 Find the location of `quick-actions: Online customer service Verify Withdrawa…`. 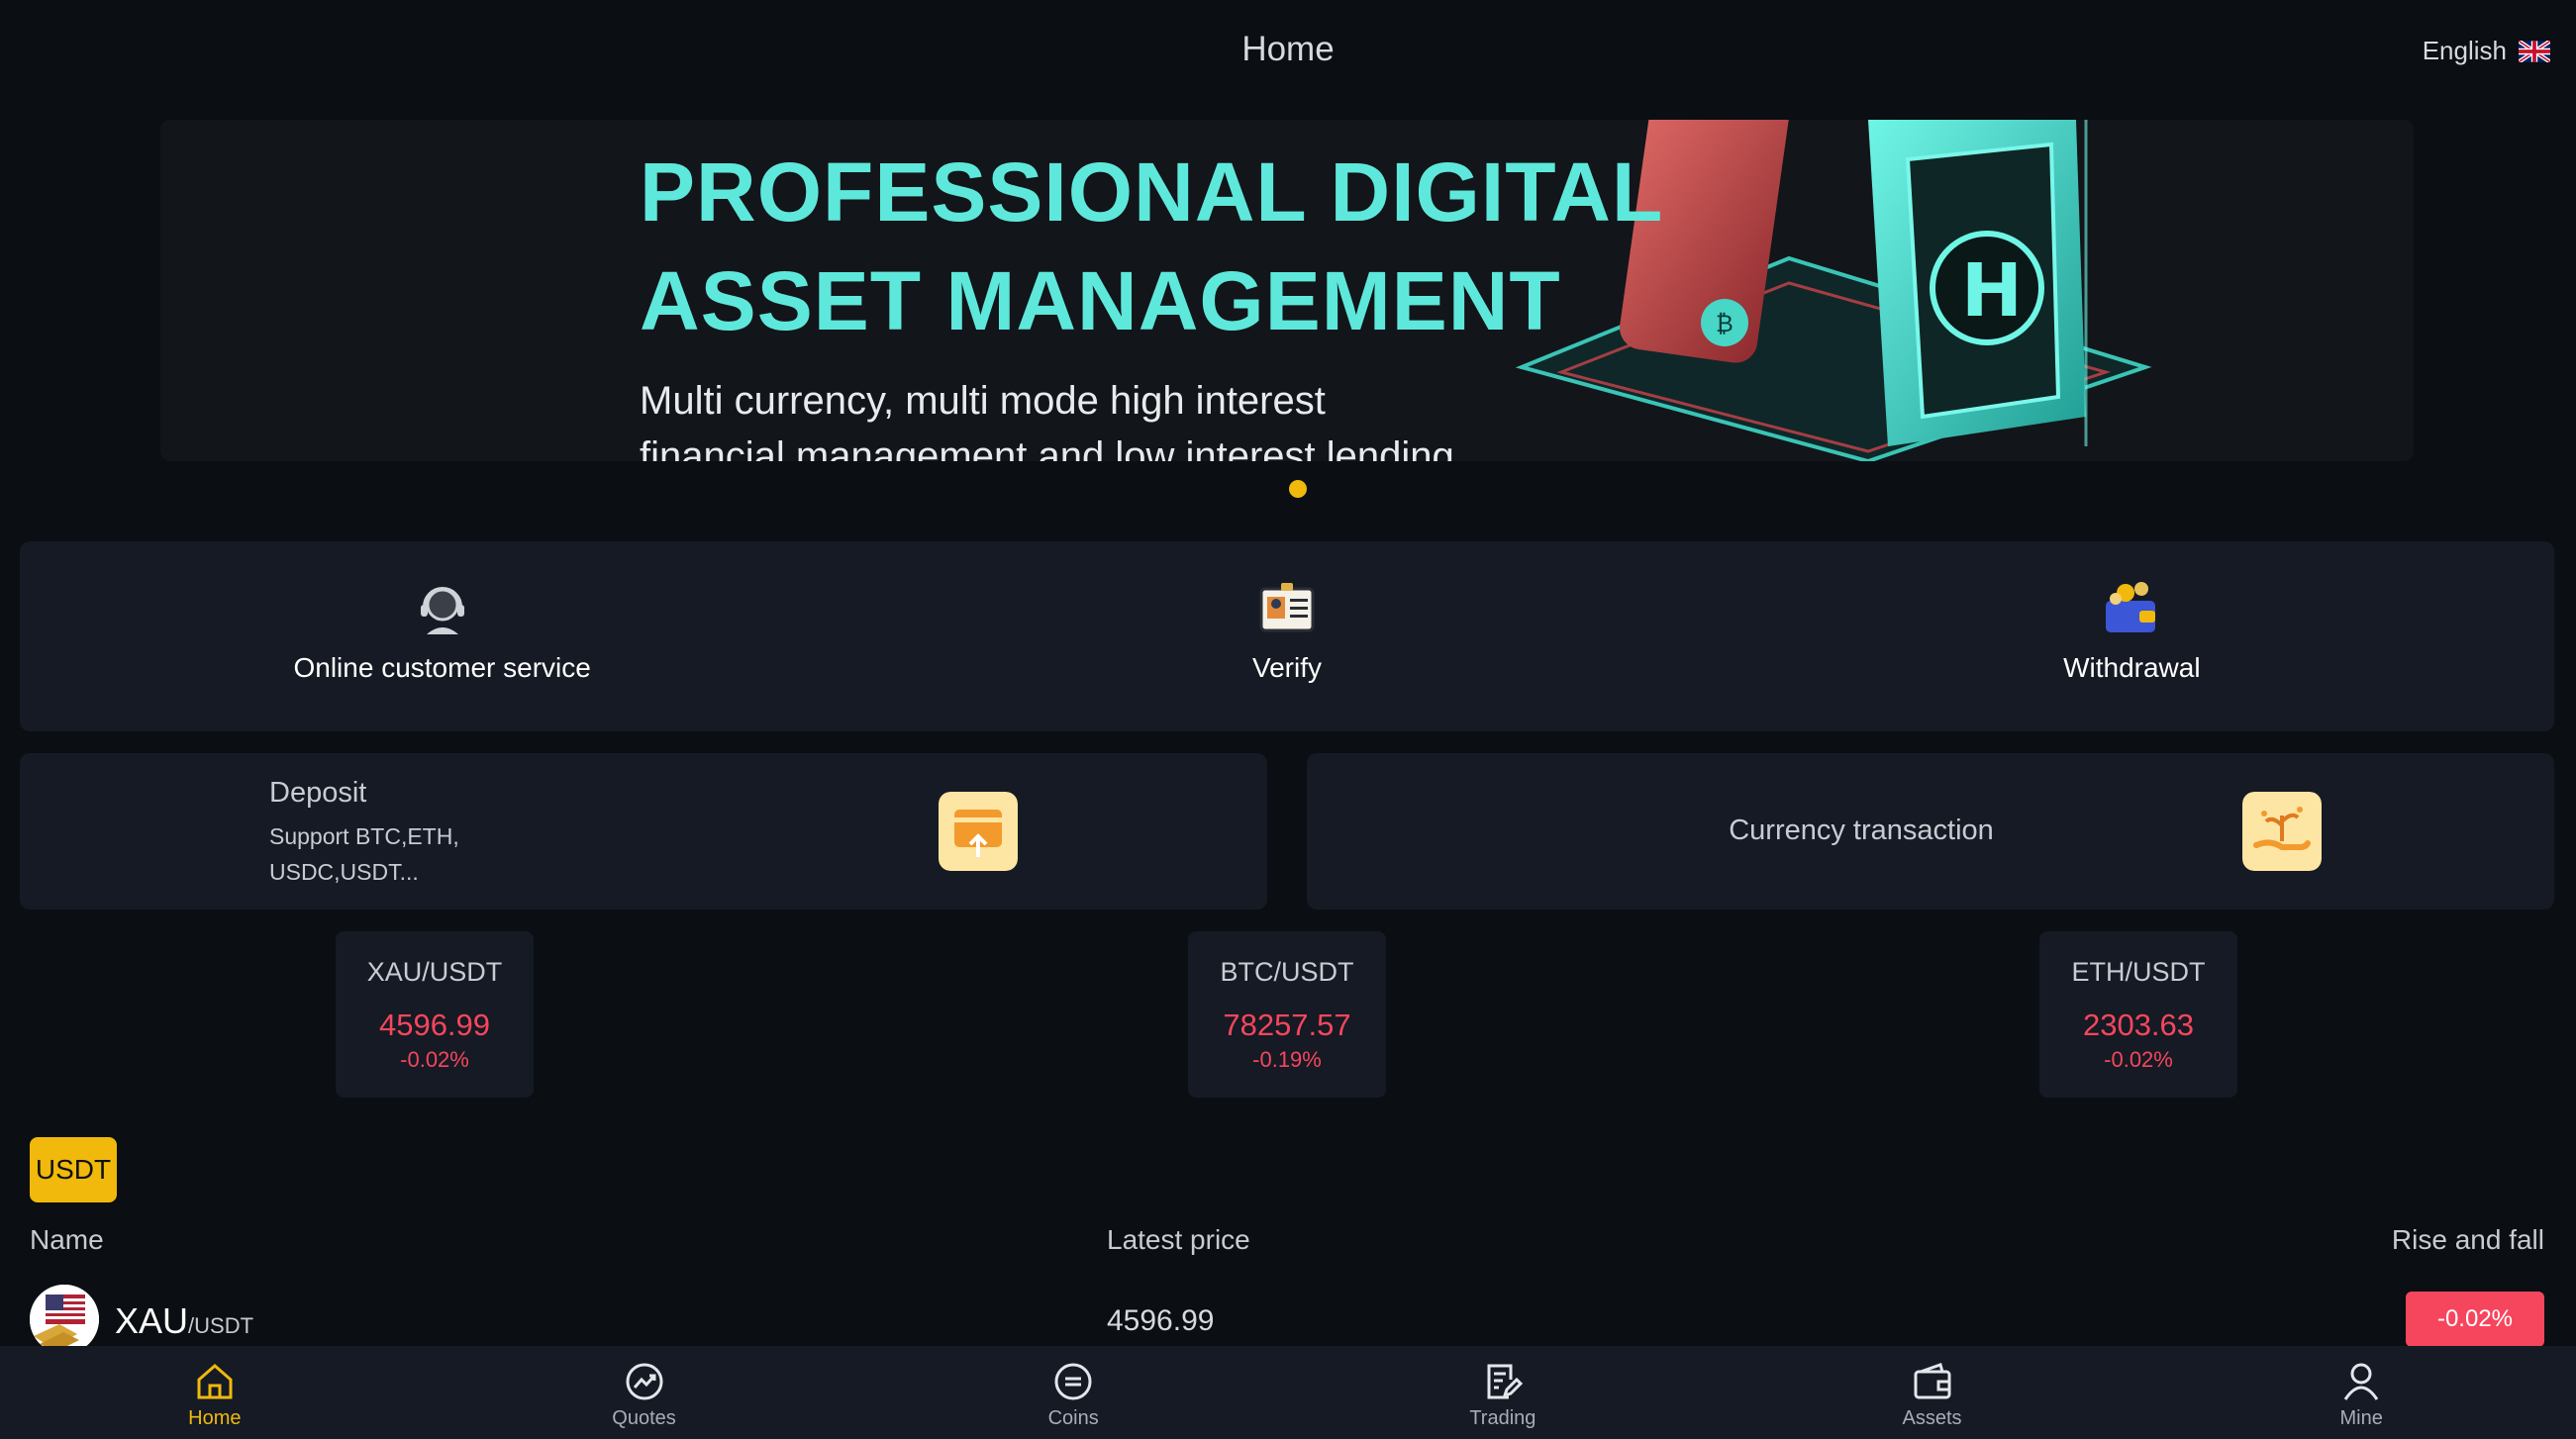

quick-actions: Online customer service Verify Withdrawa… is located at coordinates (1287, 636).